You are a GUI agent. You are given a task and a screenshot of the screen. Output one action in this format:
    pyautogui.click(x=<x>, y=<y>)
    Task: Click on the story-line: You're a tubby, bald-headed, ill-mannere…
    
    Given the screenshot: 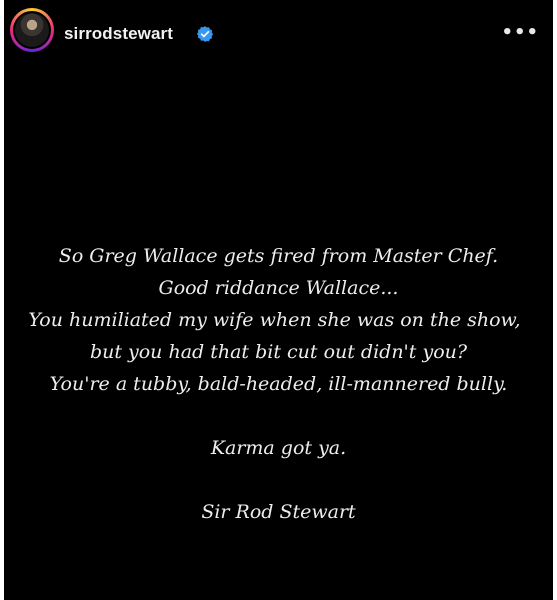 What is the action you would take?
    pyautogui.click(x=278, y=384)
    